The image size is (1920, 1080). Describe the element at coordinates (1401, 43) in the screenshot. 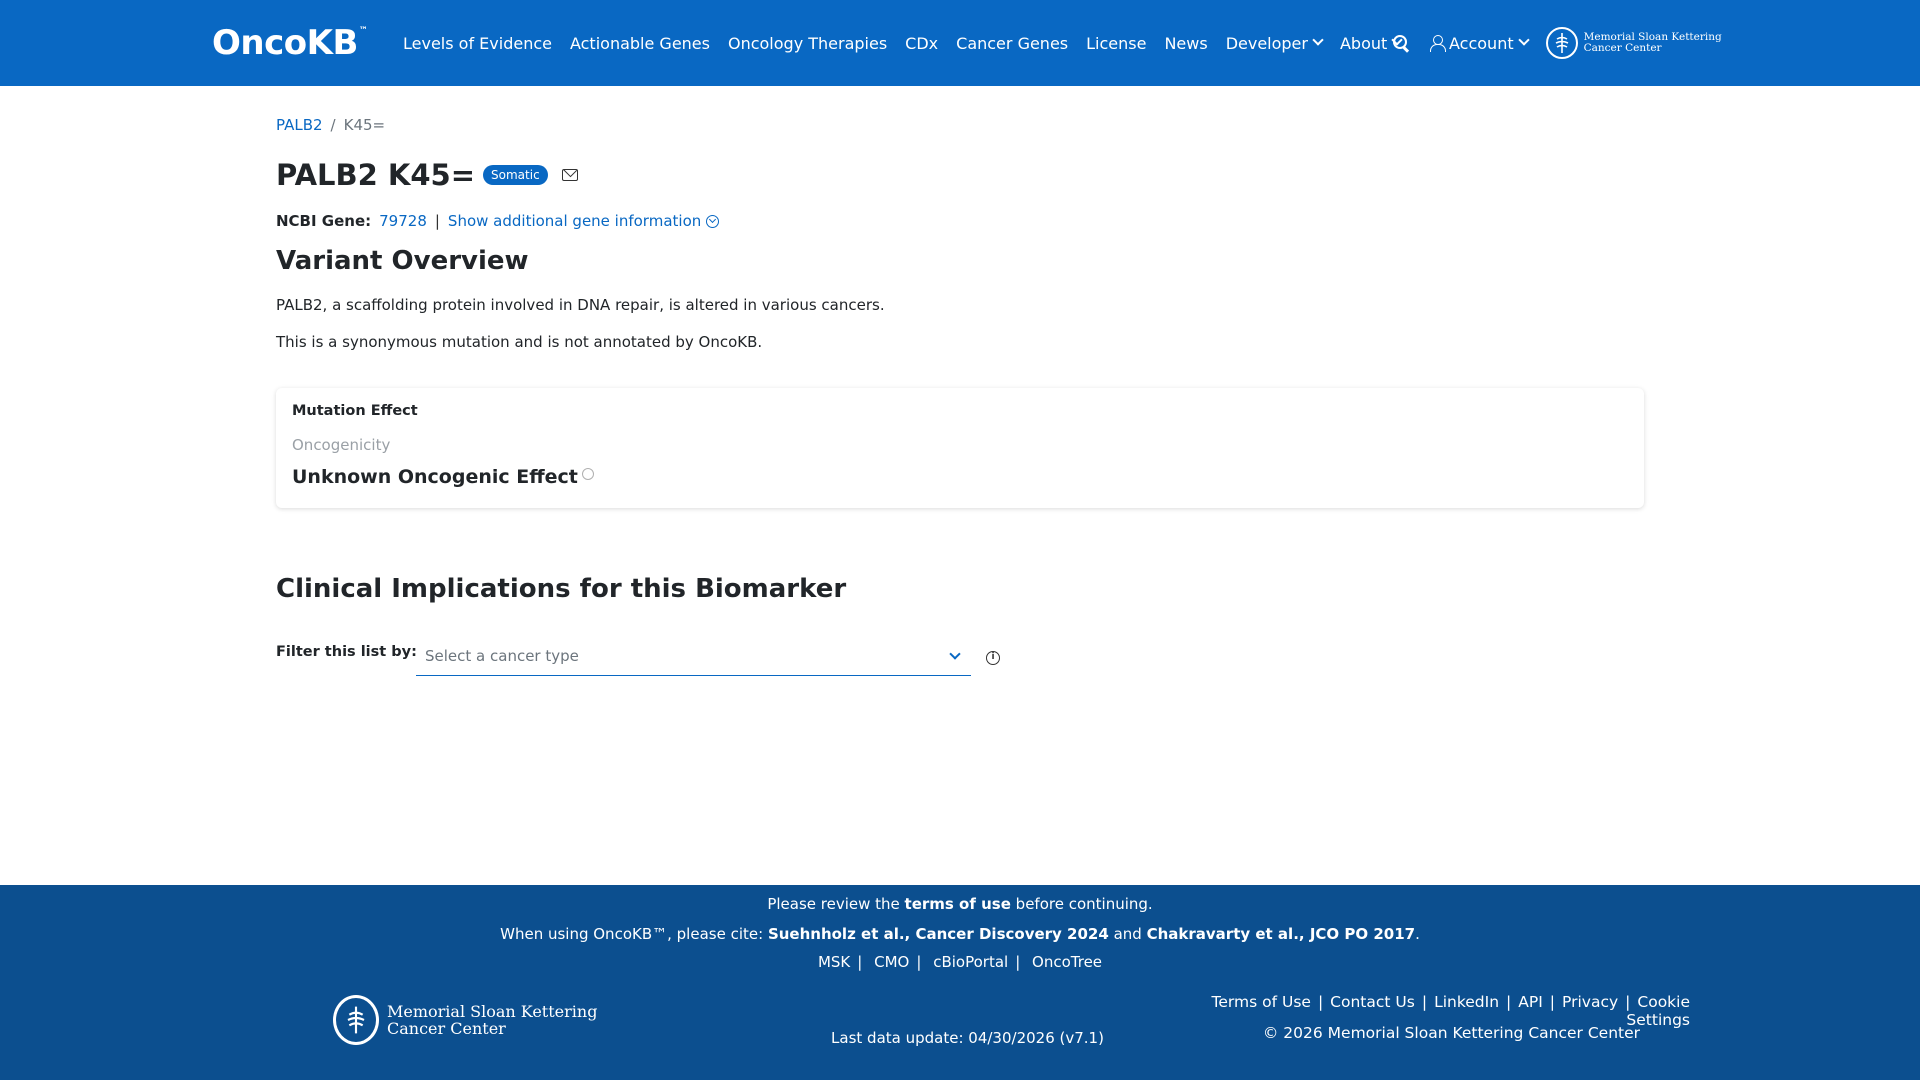

I see `search-icon` at that location.